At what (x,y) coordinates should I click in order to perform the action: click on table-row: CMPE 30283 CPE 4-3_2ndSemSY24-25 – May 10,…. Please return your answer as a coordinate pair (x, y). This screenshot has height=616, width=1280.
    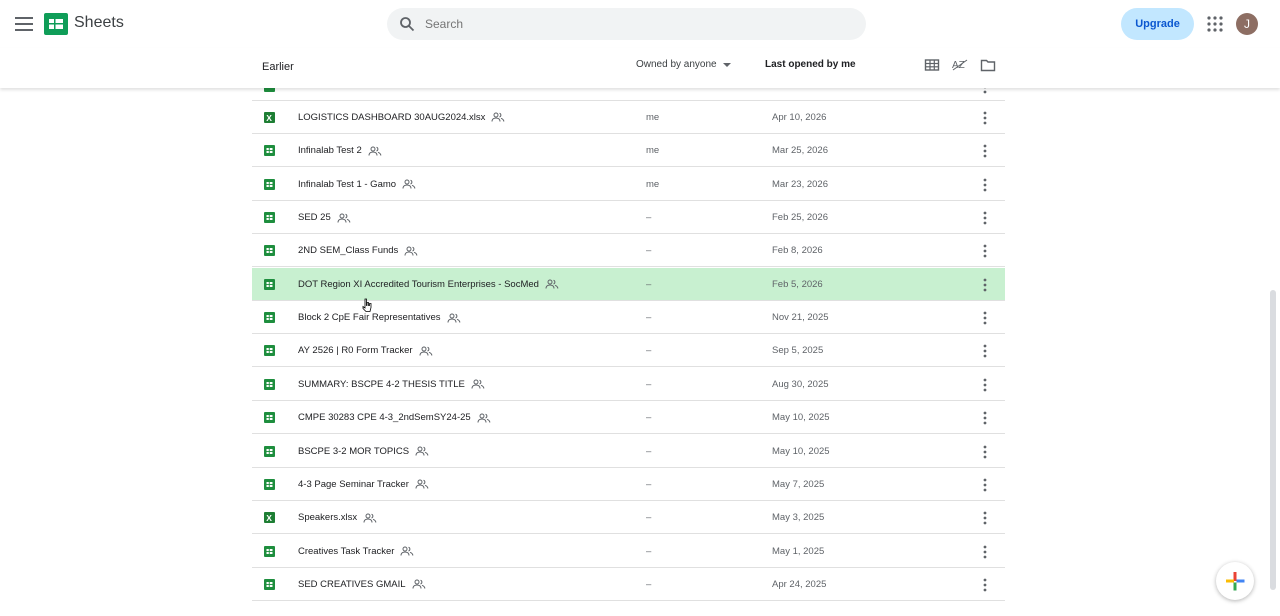
    Looking at the image, I should click on (628, 418).